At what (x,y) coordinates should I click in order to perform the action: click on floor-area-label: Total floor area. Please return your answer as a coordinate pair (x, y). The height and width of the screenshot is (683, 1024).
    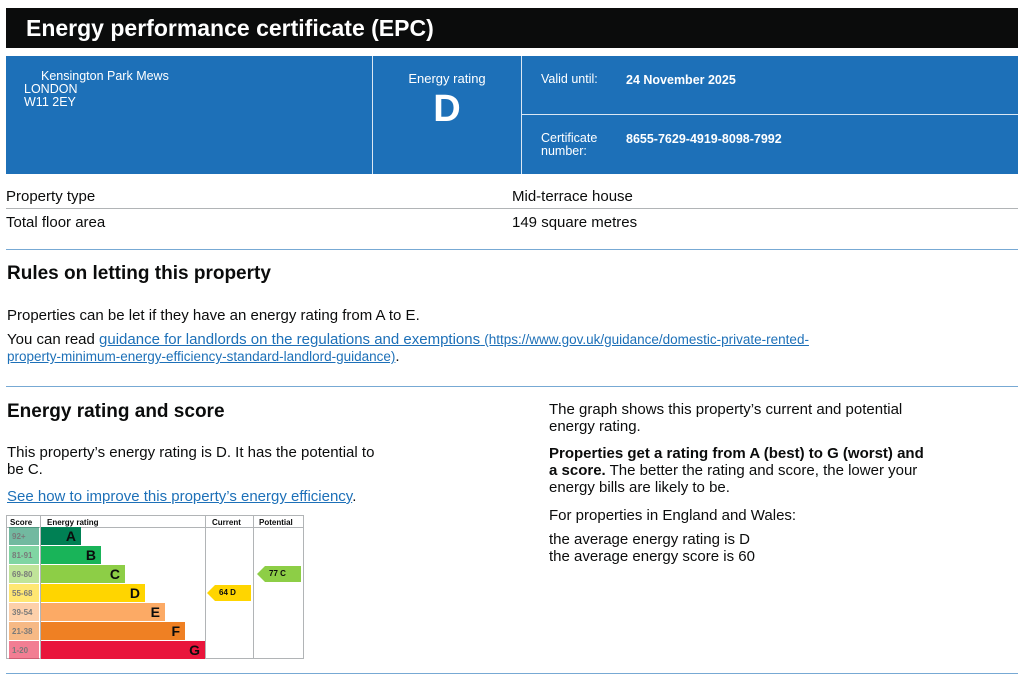
    Looking at the image, I should click on (56, 222).